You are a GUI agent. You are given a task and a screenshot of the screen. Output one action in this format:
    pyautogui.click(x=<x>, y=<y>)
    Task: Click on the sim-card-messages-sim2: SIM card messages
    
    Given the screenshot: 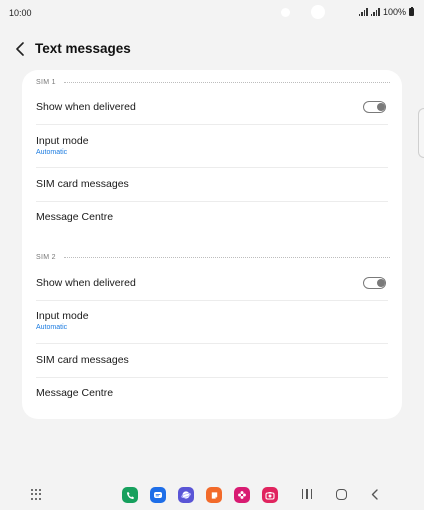 What is the action you would take?
    pyautogui.click(x=212, y=360)
    